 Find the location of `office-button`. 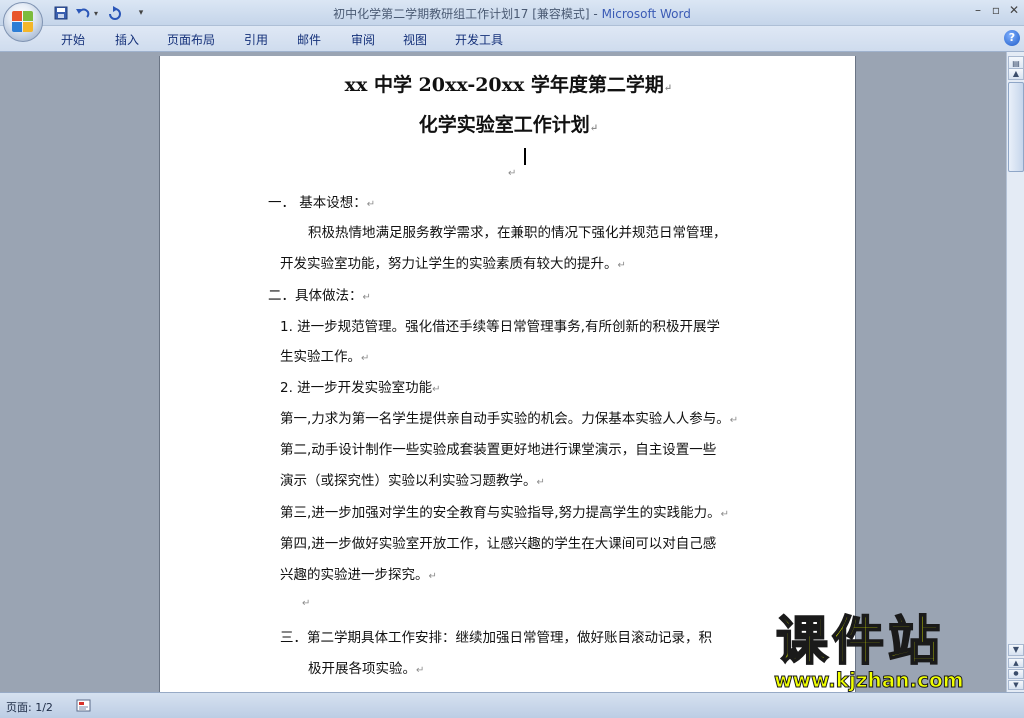

office-button is located at coordinates (23, 22).